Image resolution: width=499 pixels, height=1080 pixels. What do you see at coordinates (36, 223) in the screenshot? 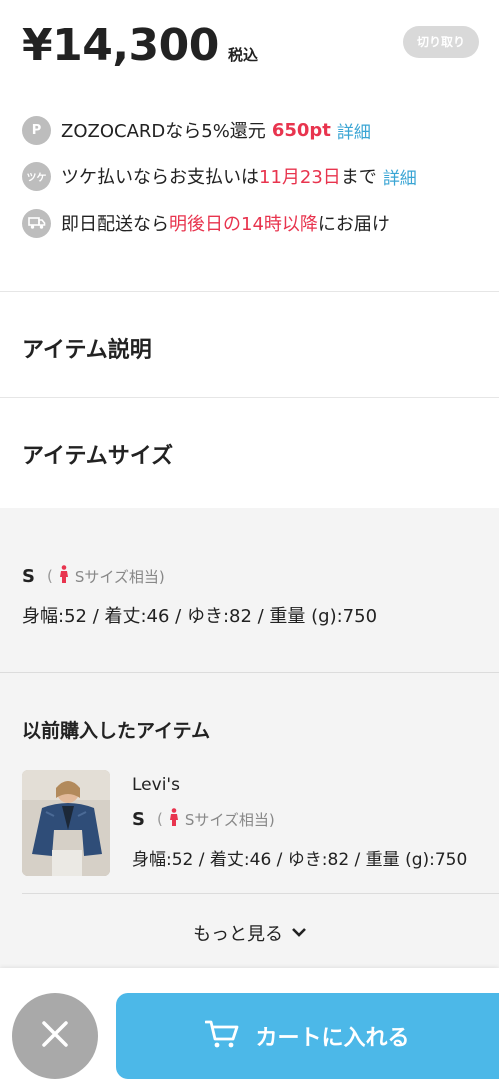
I see `truck-icon` at bounding box center [36, 223].